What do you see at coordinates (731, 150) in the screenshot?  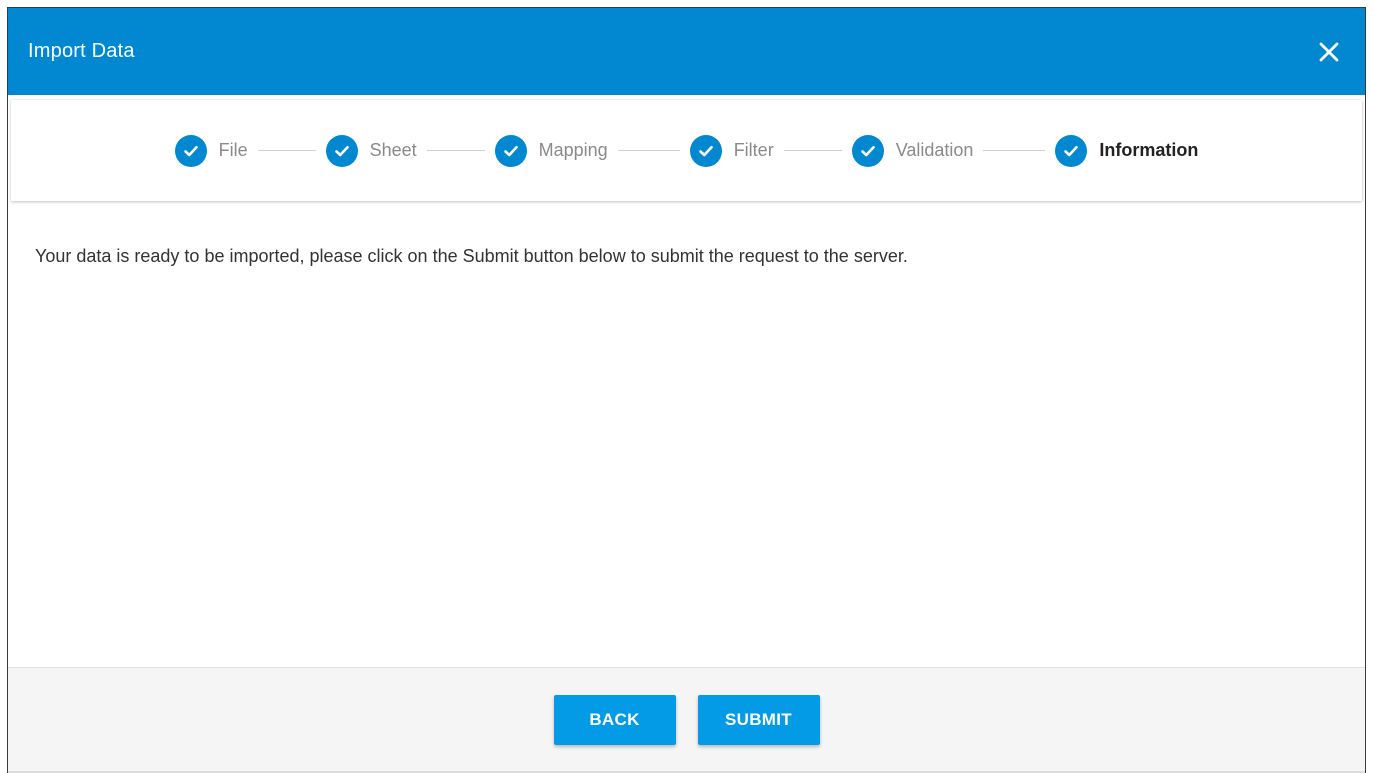 I see `step-filter: Filter` at bounding box center [731, 150].